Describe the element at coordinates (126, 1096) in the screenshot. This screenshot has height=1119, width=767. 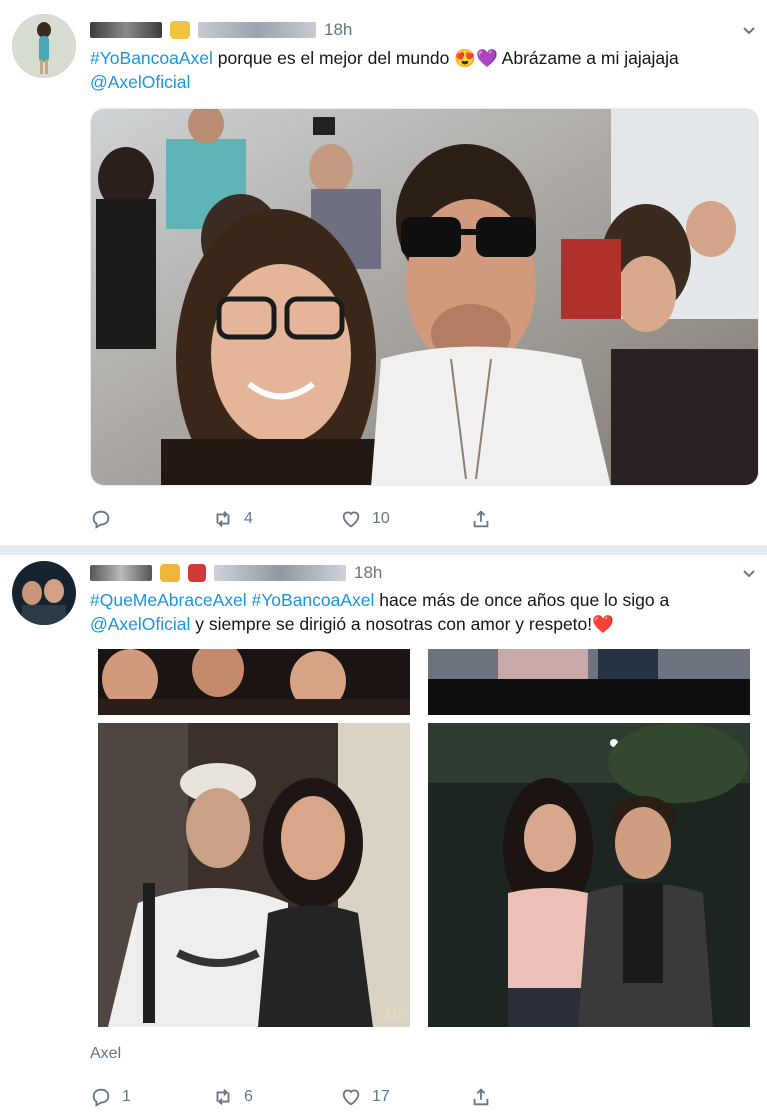
I see `reply-count: 1` at that location.